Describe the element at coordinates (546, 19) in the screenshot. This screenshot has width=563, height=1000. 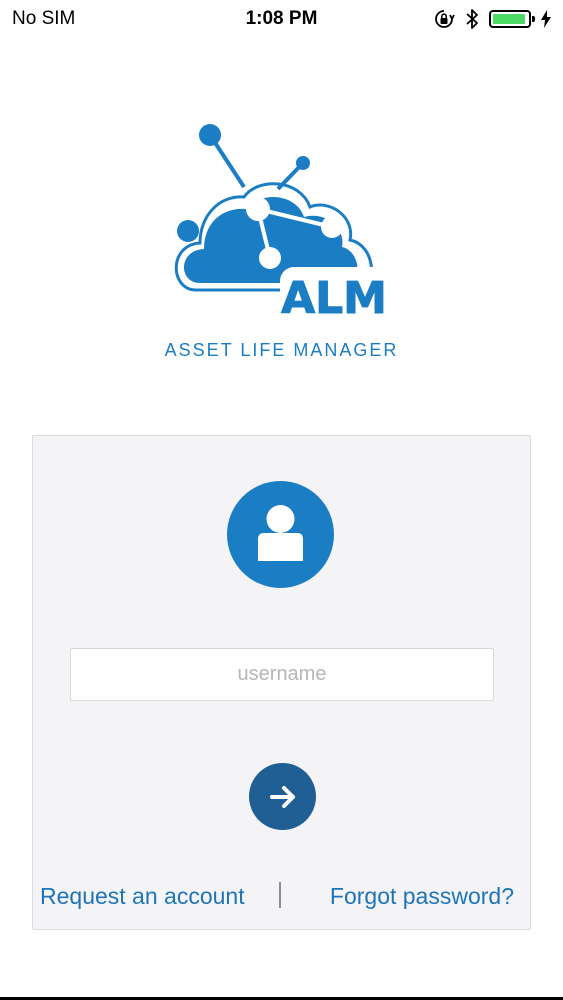
I see `charging-icon` at that location.